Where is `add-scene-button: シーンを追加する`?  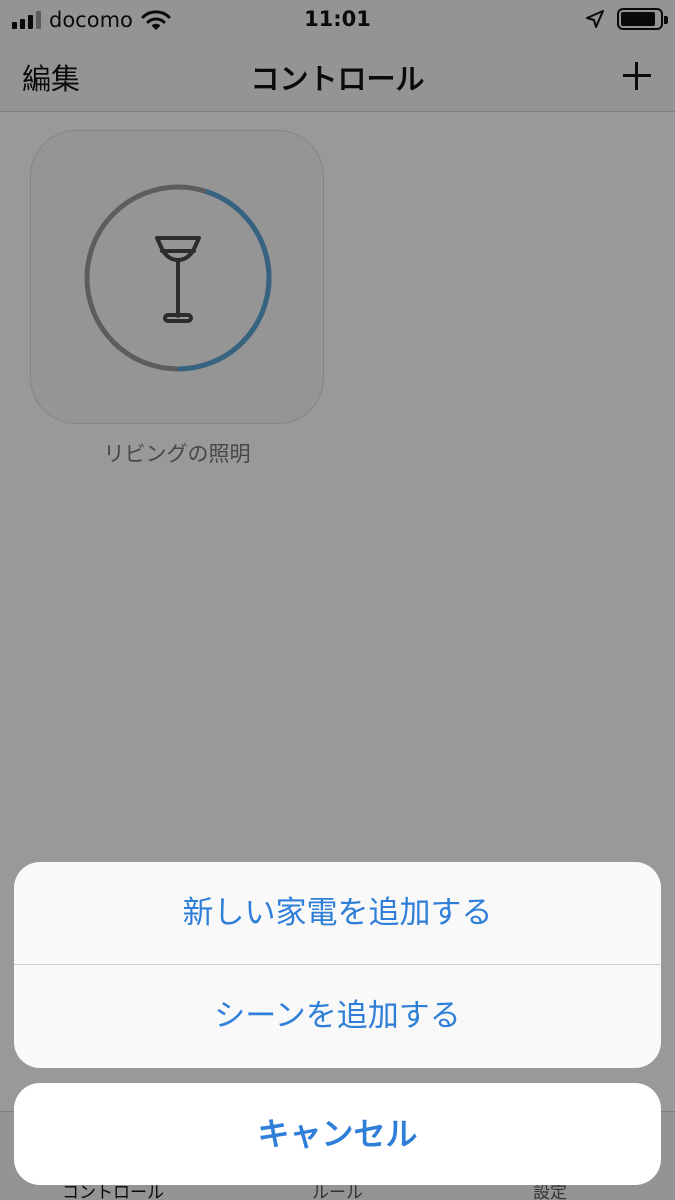 add-scene-button: シーンを追加する is located at coordinates (337, 1016).